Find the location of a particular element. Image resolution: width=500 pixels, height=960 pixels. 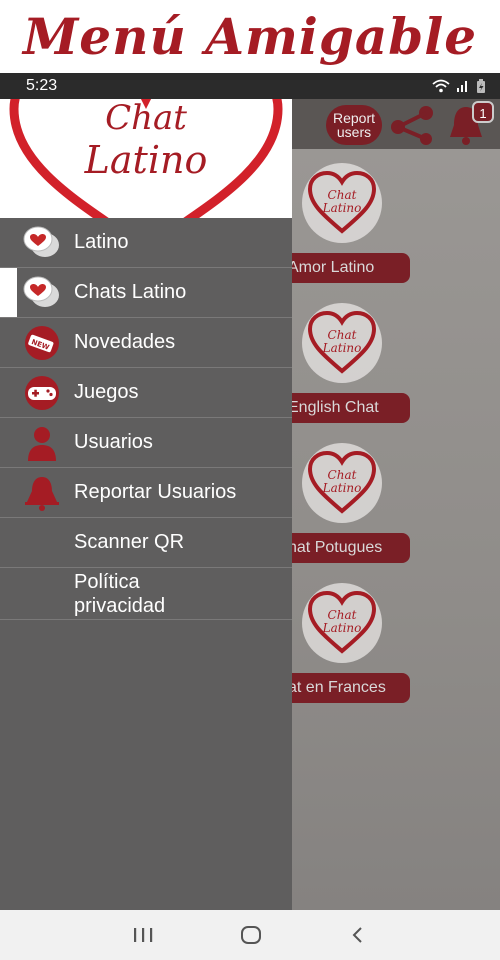

menu-item-usuarios: Usuarios is located at coordinates (146, 443).